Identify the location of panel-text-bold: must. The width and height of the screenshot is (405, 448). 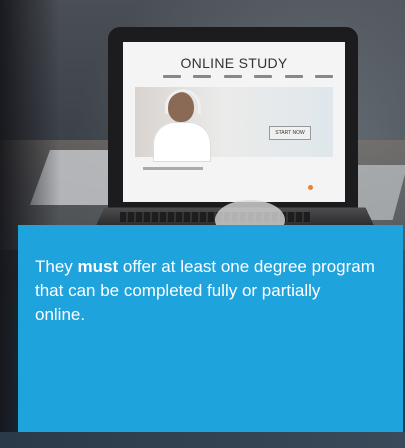
(98, 266).